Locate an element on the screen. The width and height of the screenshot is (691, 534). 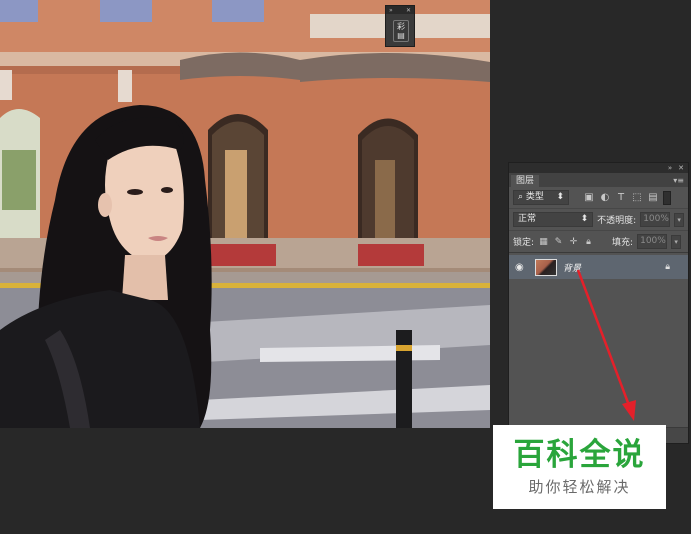
smart-object-filter-icon: ▤ is located at coordinates (653, 197).